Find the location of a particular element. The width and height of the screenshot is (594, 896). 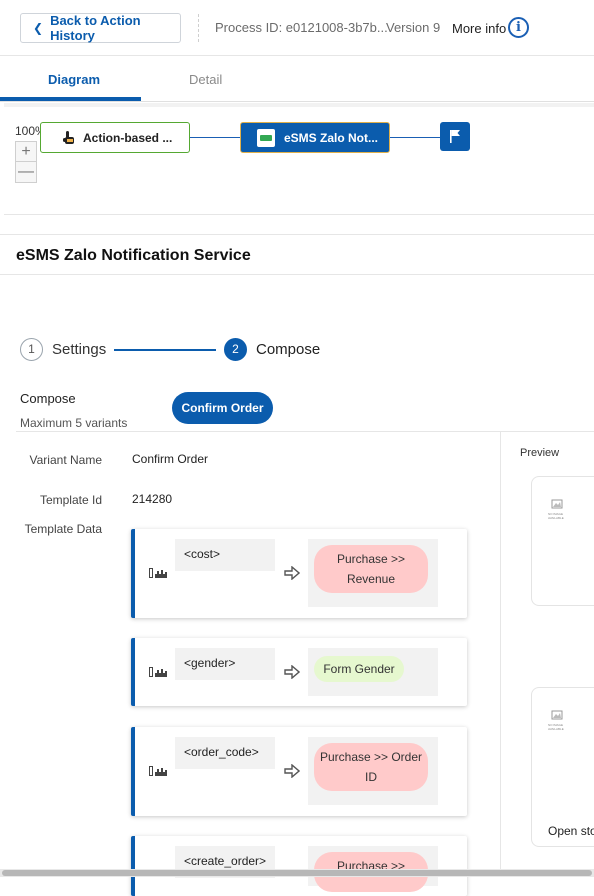

scrollbar-thumb is located at coordinates (297, 873).